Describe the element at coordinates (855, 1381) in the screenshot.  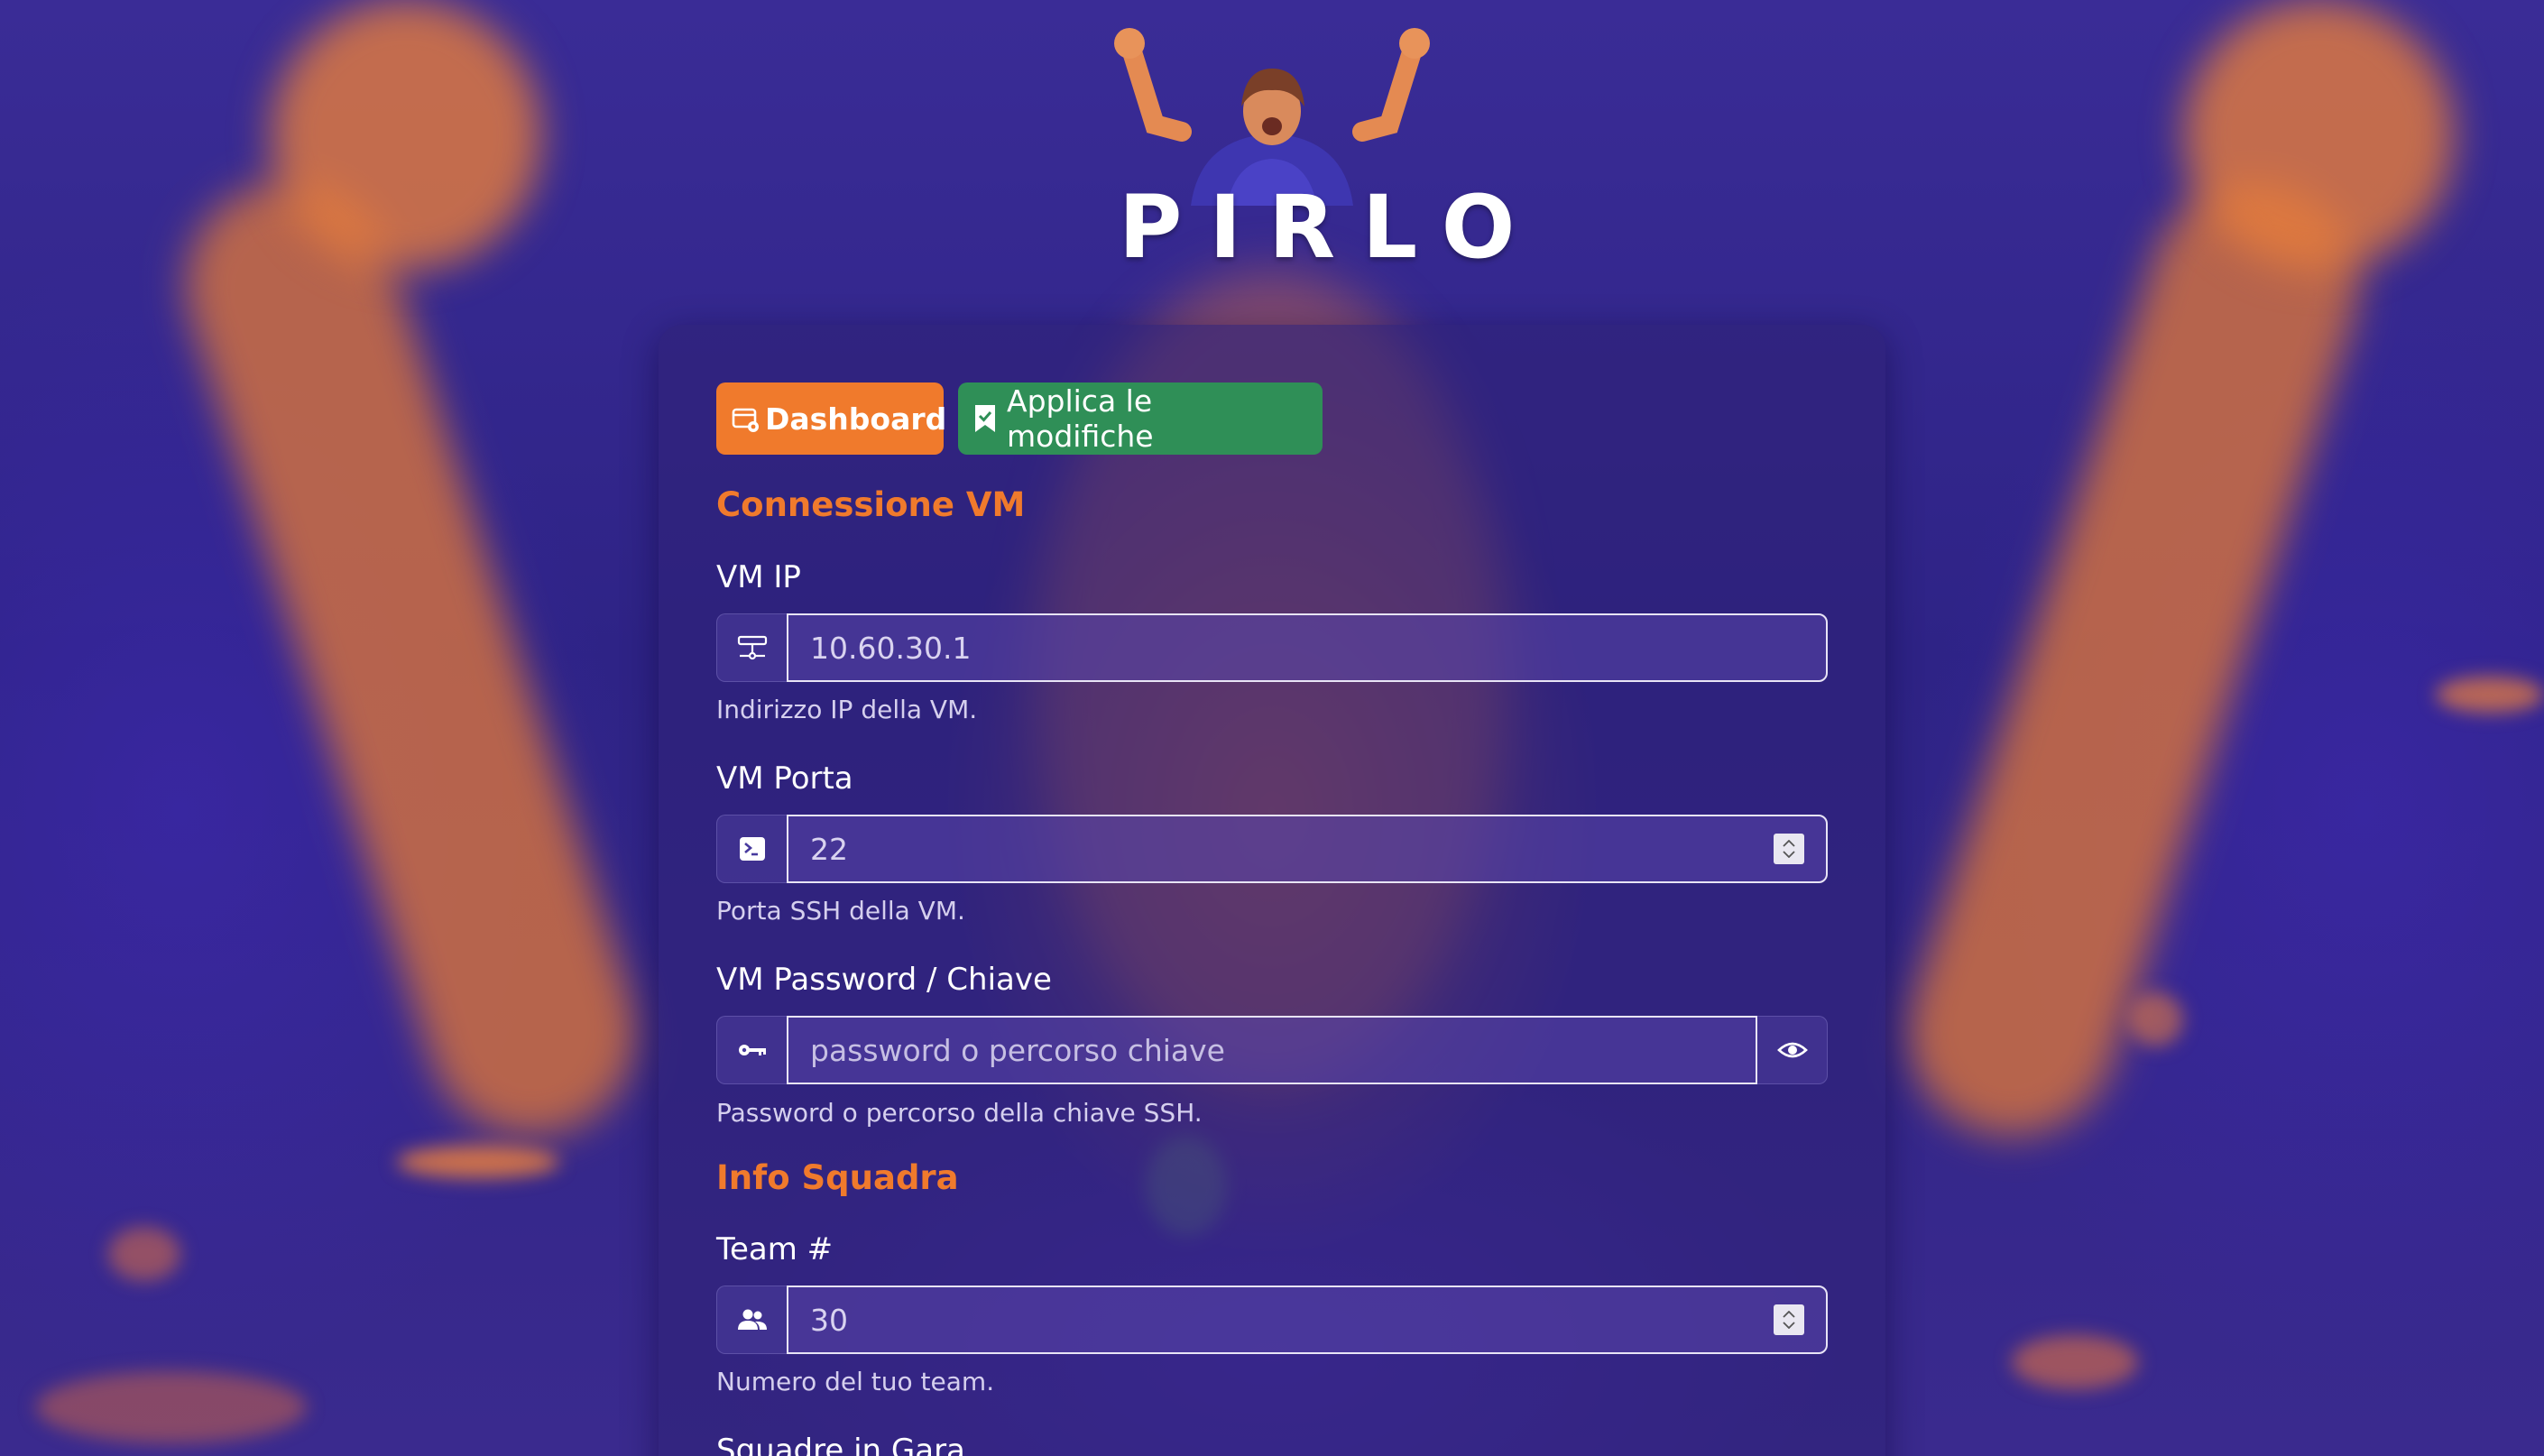
I see `team-number-help: Numero del tuo team.` at that location.